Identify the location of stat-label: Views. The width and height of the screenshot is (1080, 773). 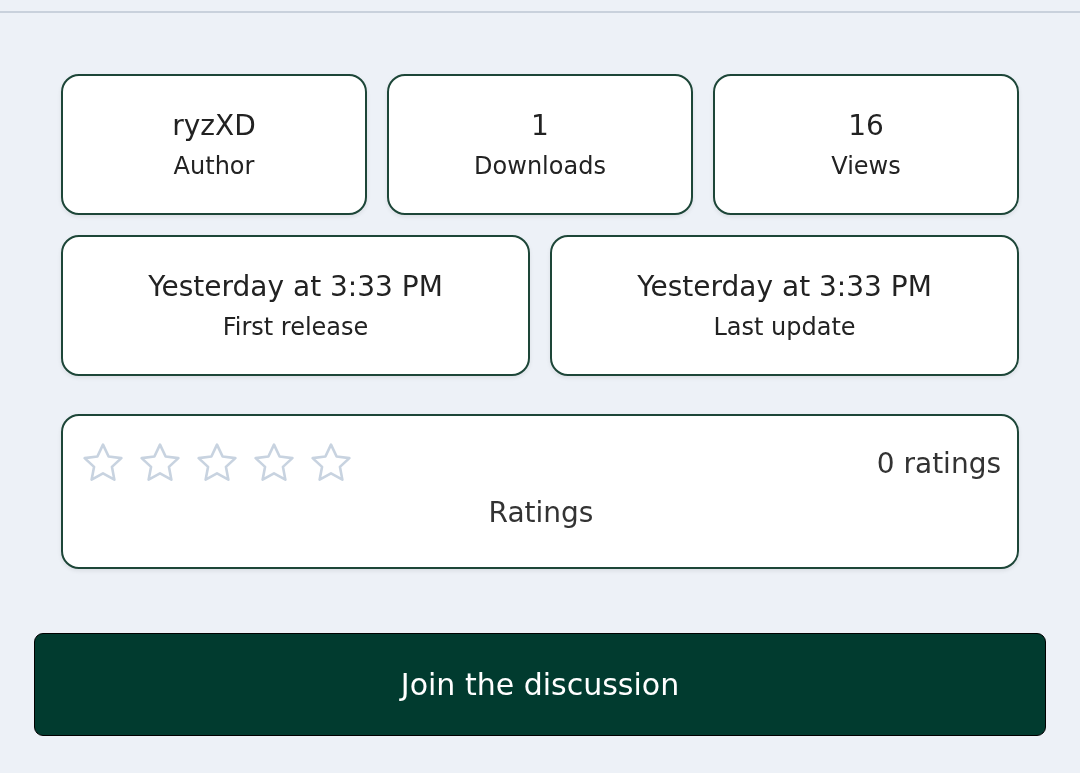
(866, 166).